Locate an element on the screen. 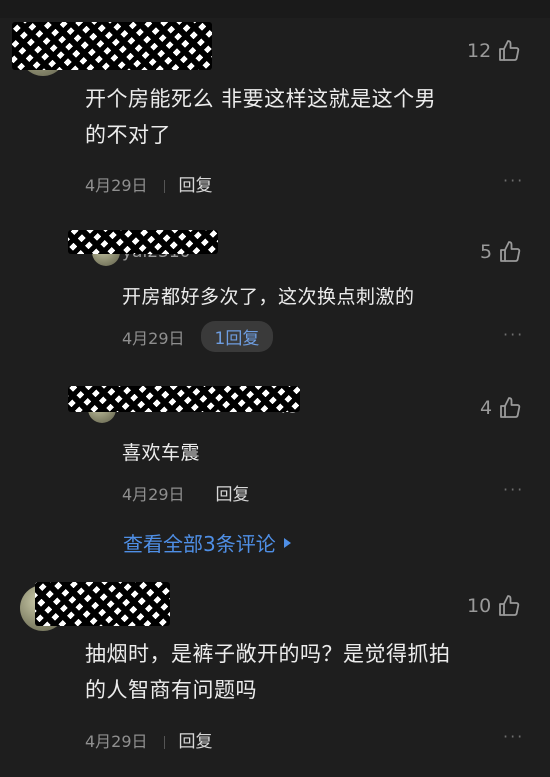 This screenshot has width=550, height=777. view-all-label: 查看全部3条评论 is located at coordinates (199, 544).